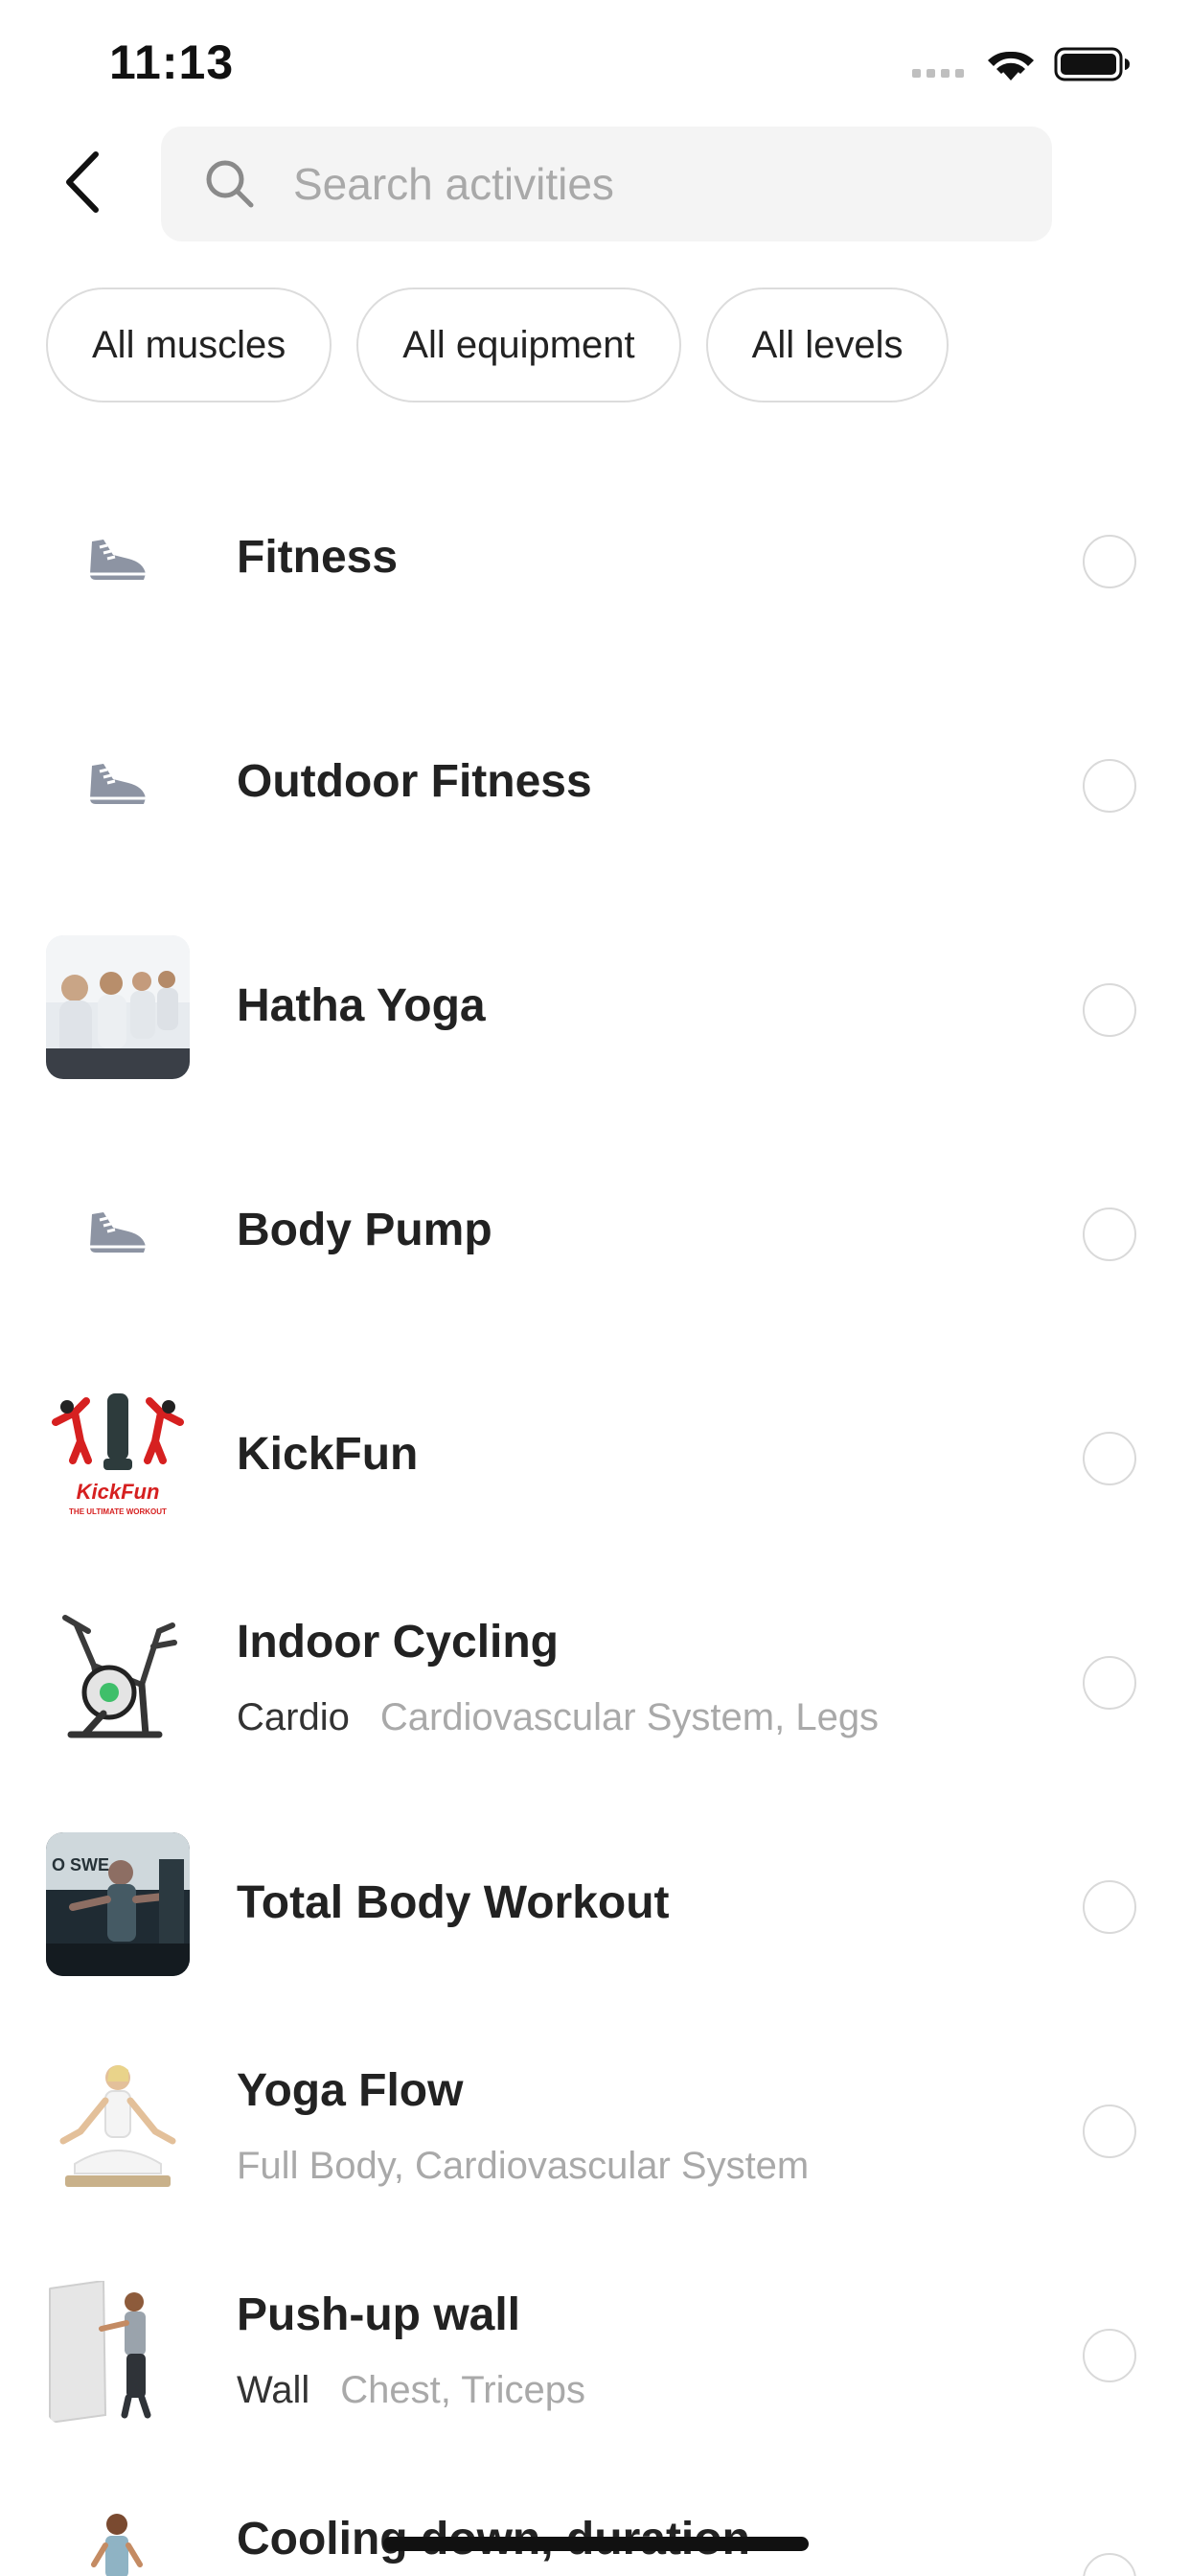 The width and height of the screenshot is (1190, 2576). What do you see at coordinates (827, 345) in the screenshot?
I see `filter-chip-levels: All levels` at bounding box center [827, 345].